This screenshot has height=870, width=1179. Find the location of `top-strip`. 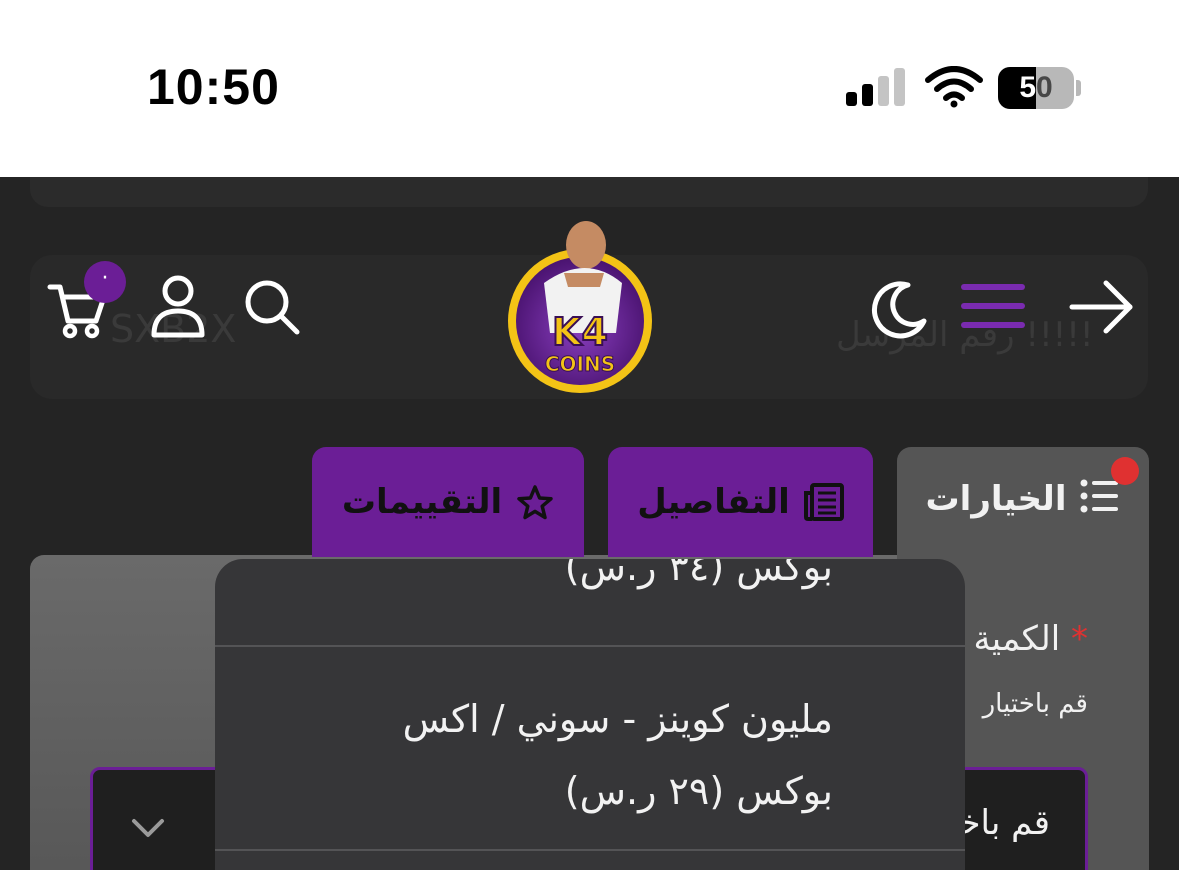

top-strip is located at coordinates (589, 192).